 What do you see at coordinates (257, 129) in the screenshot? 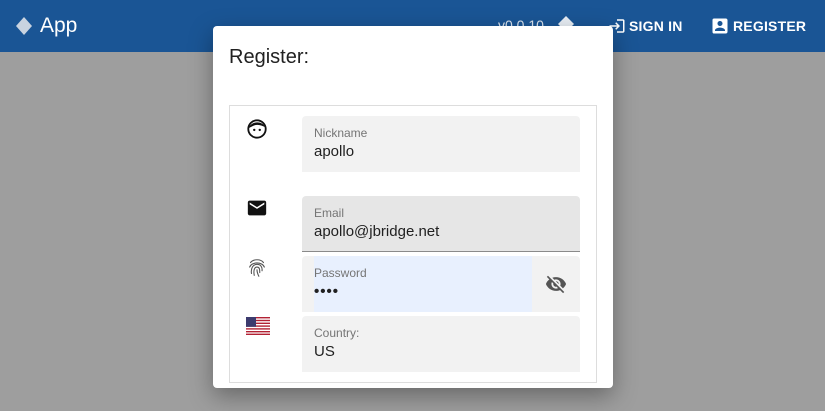
I see `face-icon` at bounding box center [257, 129].